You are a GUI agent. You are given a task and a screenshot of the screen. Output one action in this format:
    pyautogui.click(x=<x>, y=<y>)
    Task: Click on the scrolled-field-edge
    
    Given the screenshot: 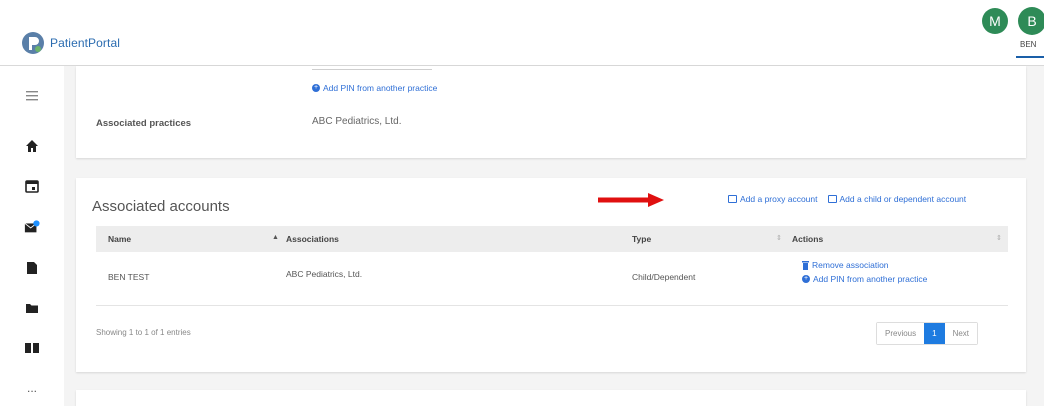 What is the action you would take?
    pyautogui.click(x=372, y=68)
    